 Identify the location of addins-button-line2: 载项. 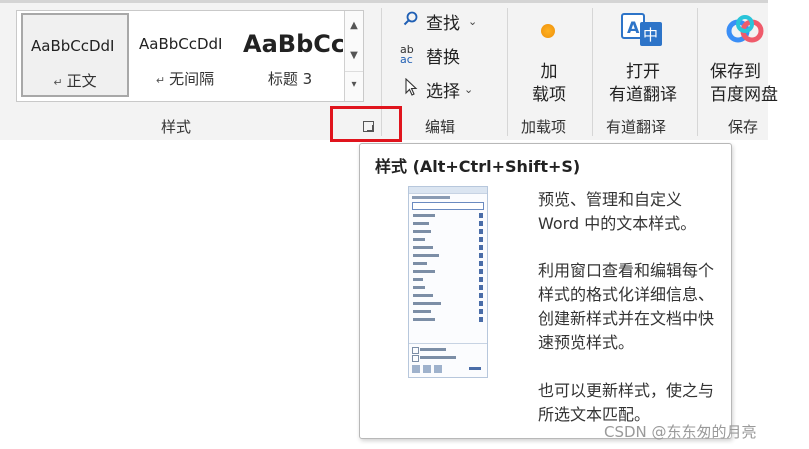
(549, 95).